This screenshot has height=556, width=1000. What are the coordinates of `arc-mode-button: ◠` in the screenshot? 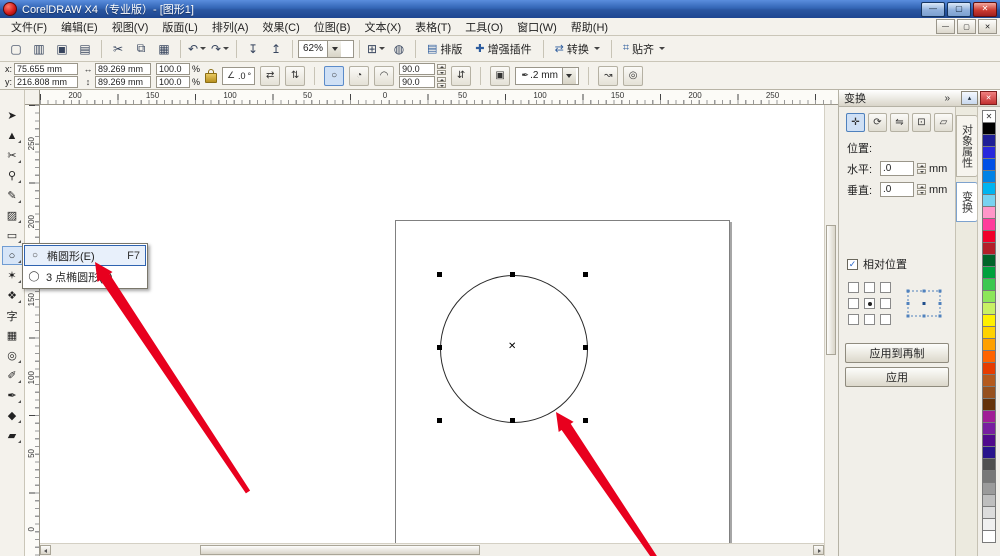 It's located at (384, 75).